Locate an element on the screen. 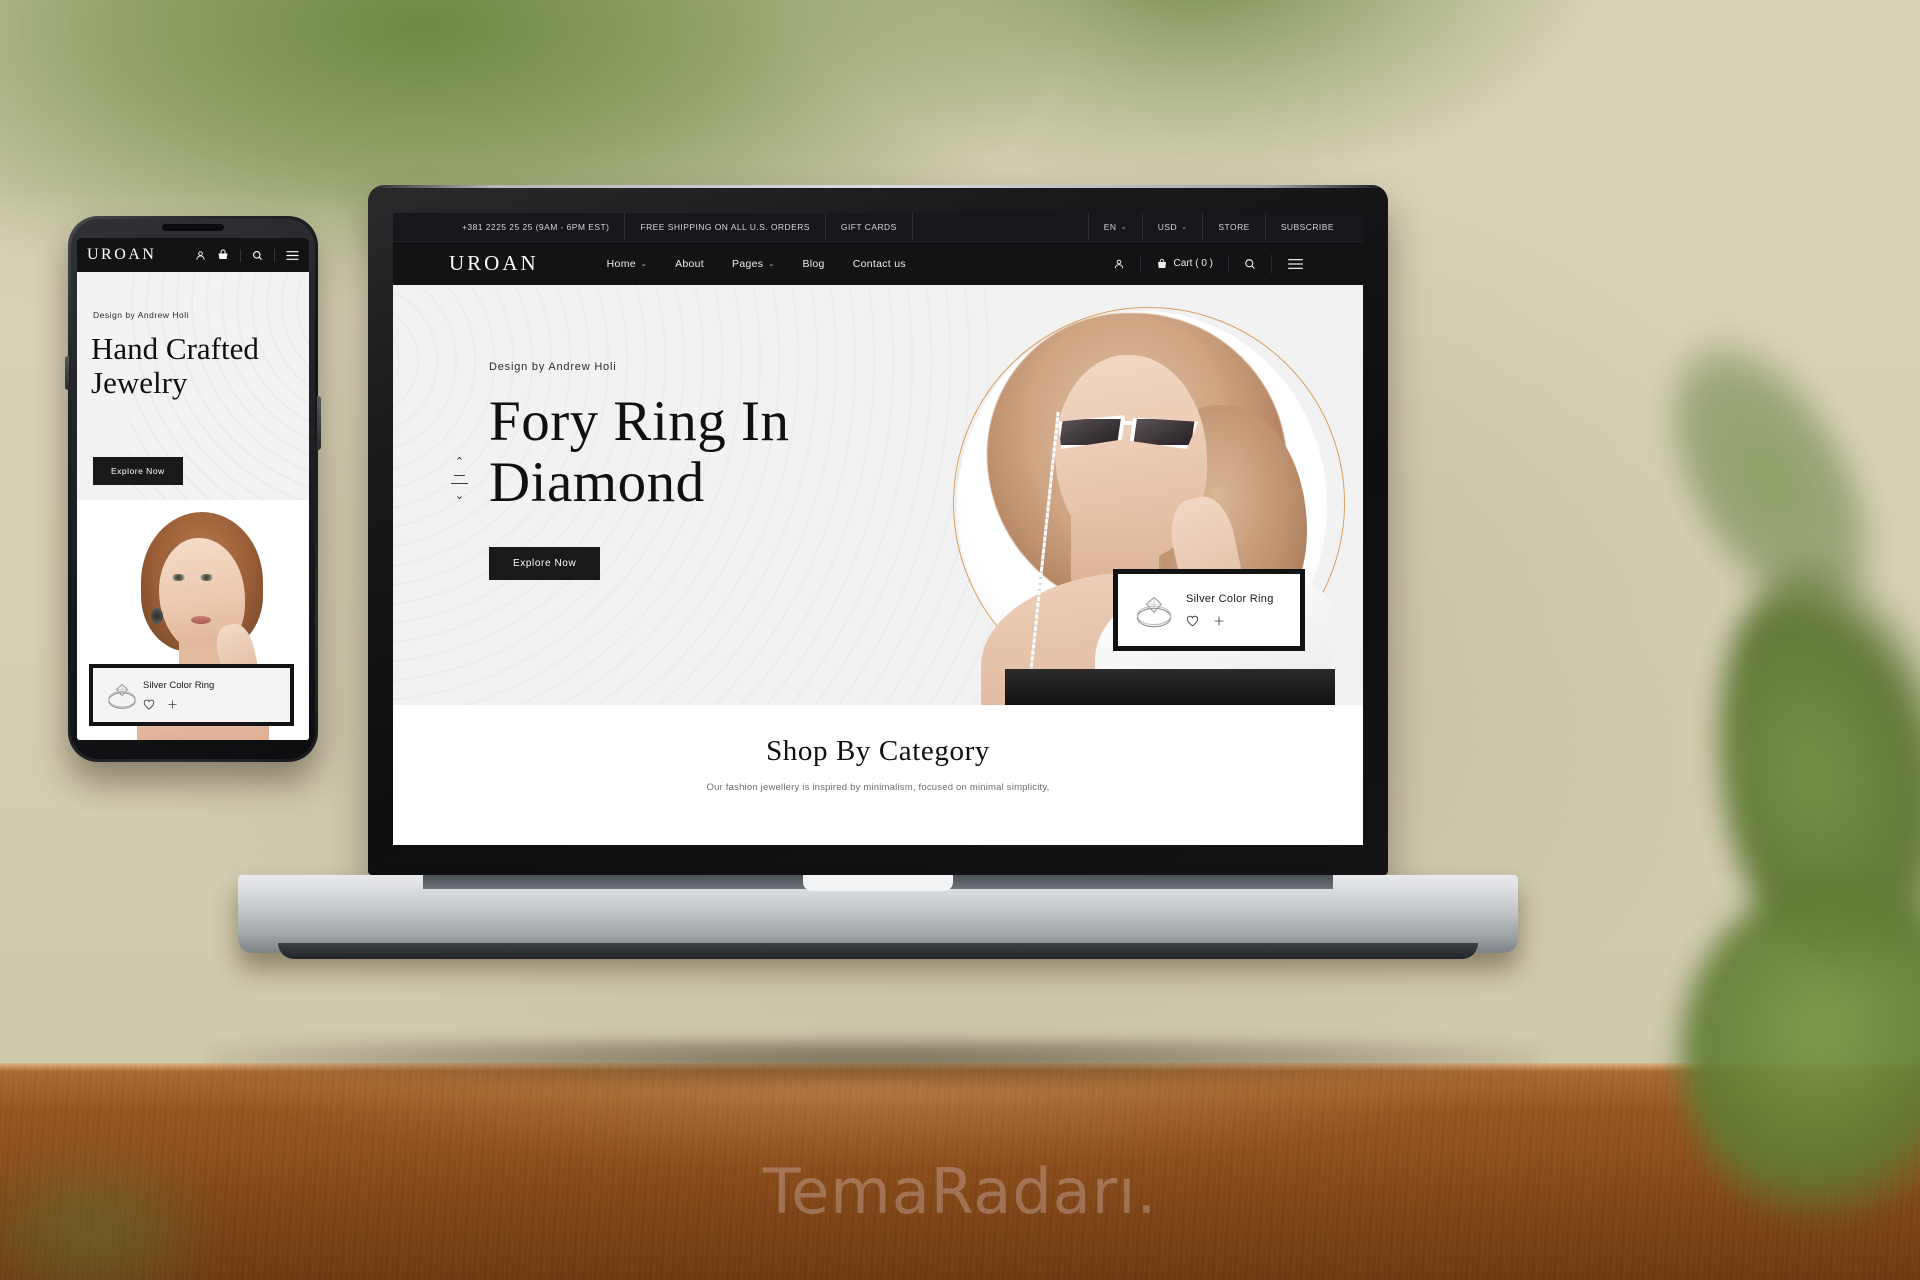 Image resolution: width=1920 pixels, height=1280 pixels. product-card: Silver Color Ring is located at coordinates (1209, 610).